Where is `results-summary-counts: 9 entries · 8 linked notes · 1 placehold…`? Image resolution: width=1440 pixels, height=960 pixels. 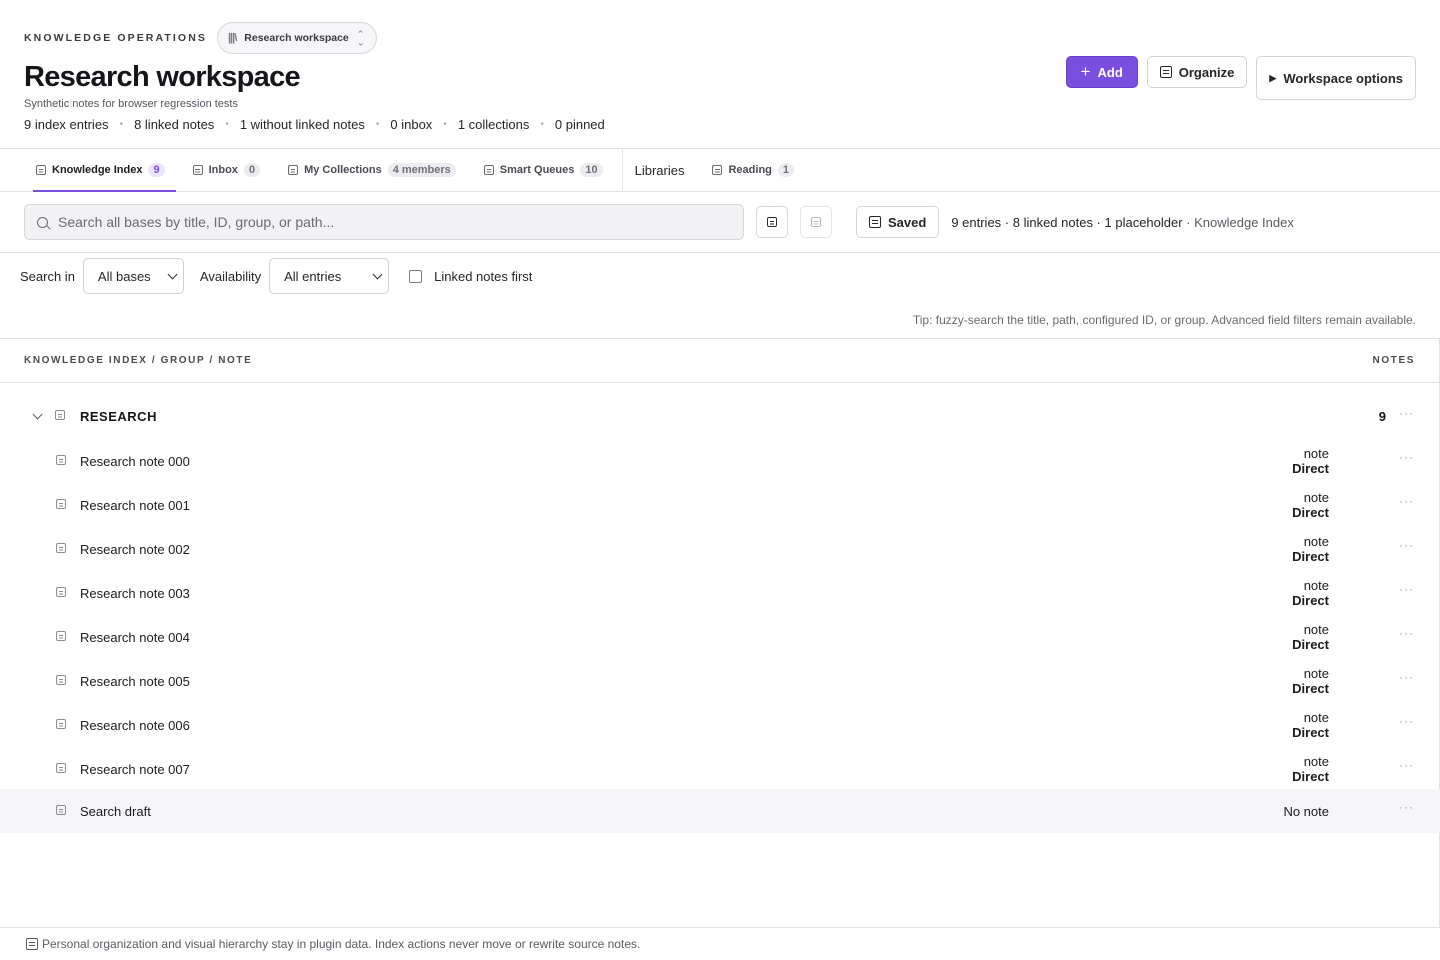 results-summary-counts: 9 entries · 8 linked notes · 1 placehold… is located at coordinates (1067, 222).